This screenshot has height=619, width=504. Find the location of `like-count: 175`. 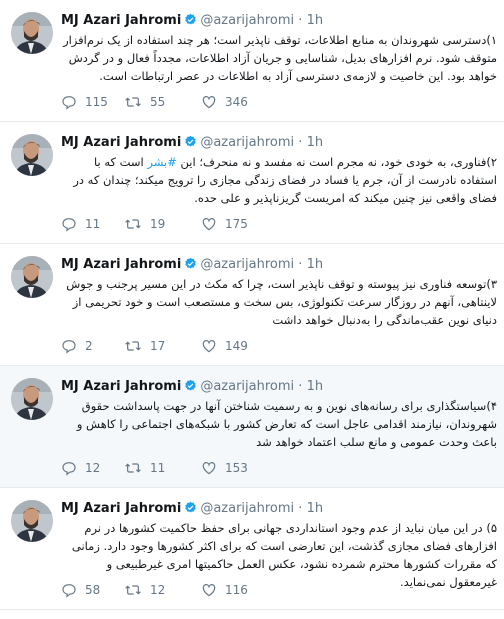

like-count: 175 is located at coordinates (236, 224).